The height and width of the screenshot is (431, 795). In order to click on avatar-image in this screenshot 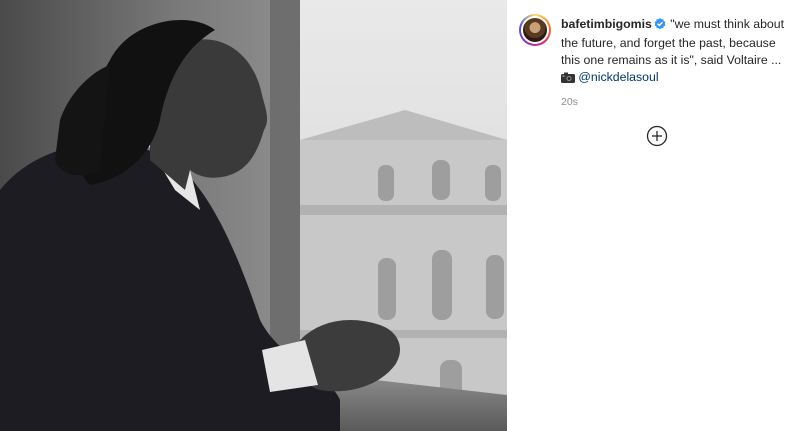, I will do `click(535, 30)`.